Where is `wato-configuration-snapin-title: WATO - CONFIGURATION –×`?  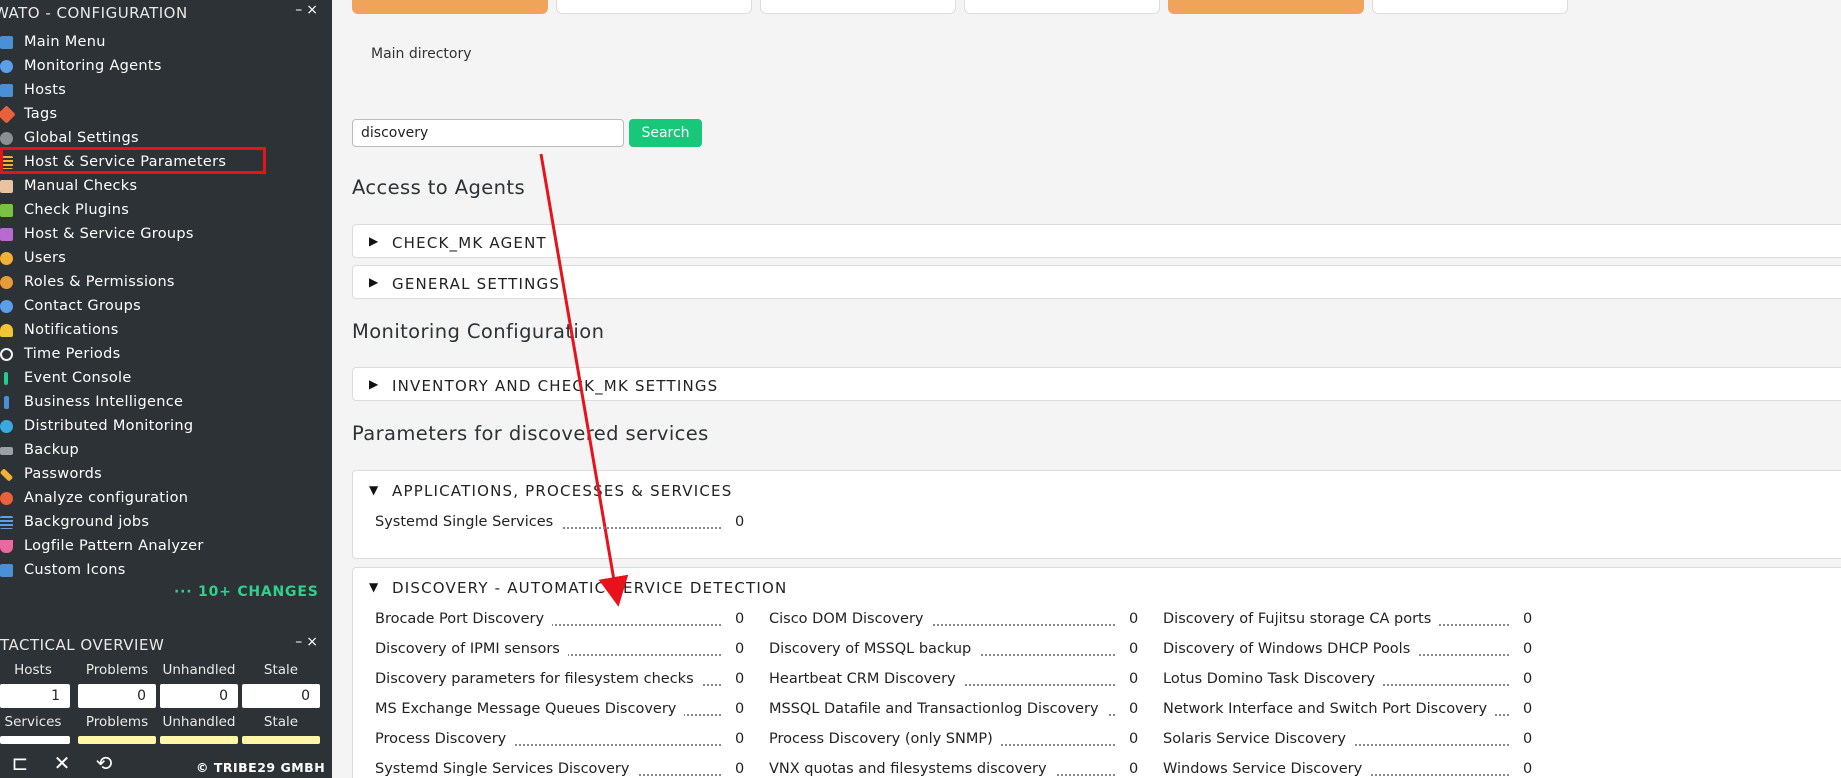
wato-configuration-snapin-title: WATO - CONFIGURATION –× is located at coordinates (166, 13).